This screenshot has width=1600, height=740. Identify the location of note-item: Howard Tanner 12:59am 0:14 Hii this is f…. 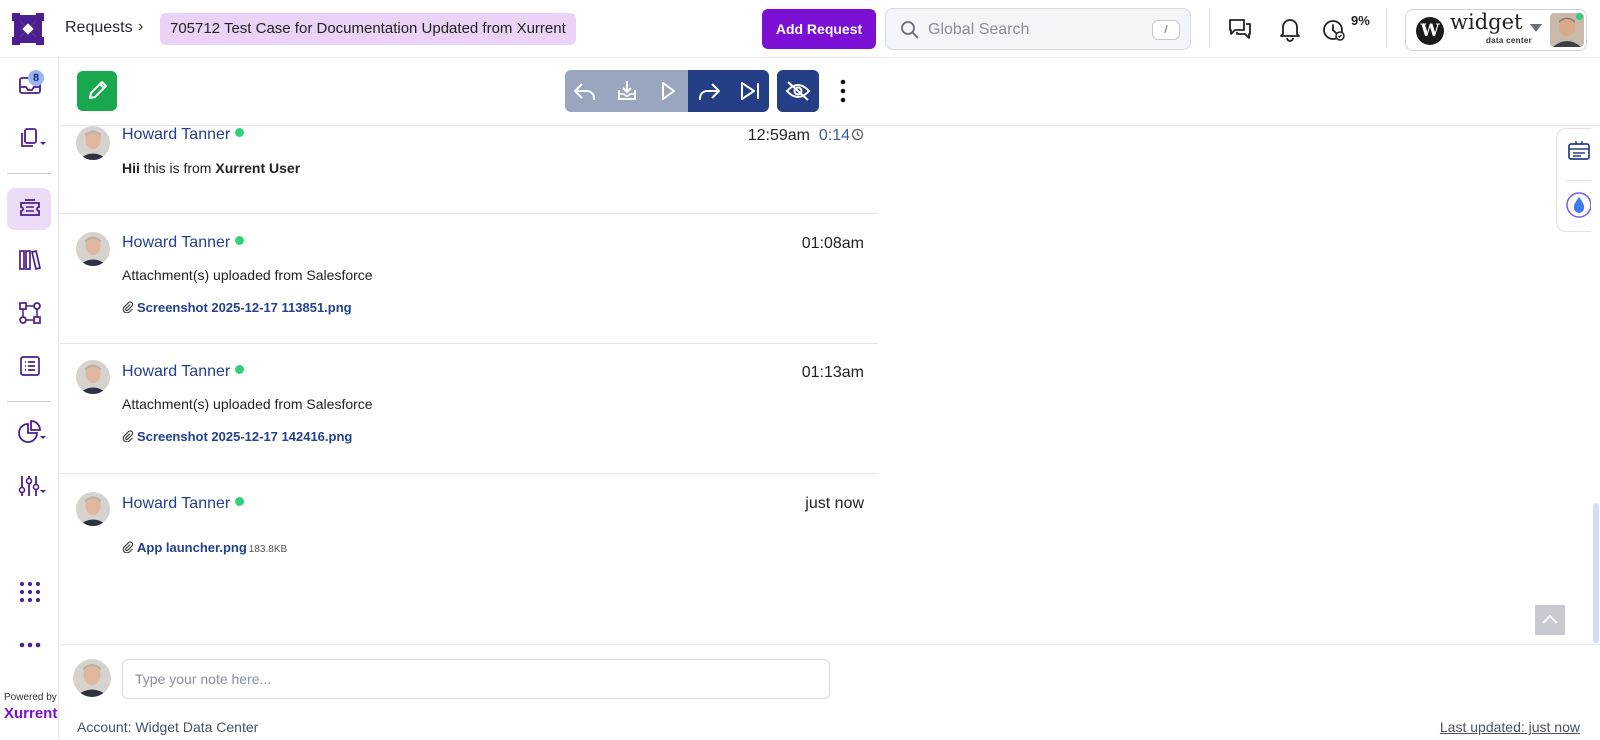
(469, 170).